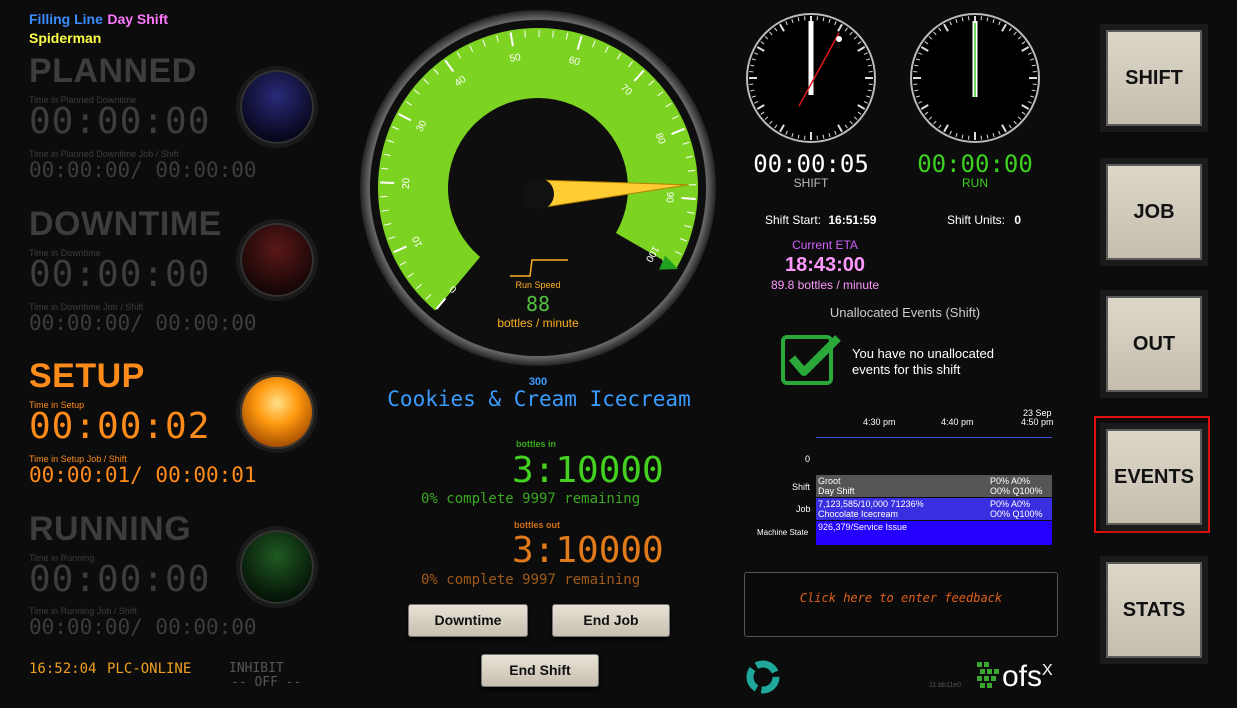 This screenshot has height=708, width=1237. I want to click on setup-lamp, so click(277, 412).